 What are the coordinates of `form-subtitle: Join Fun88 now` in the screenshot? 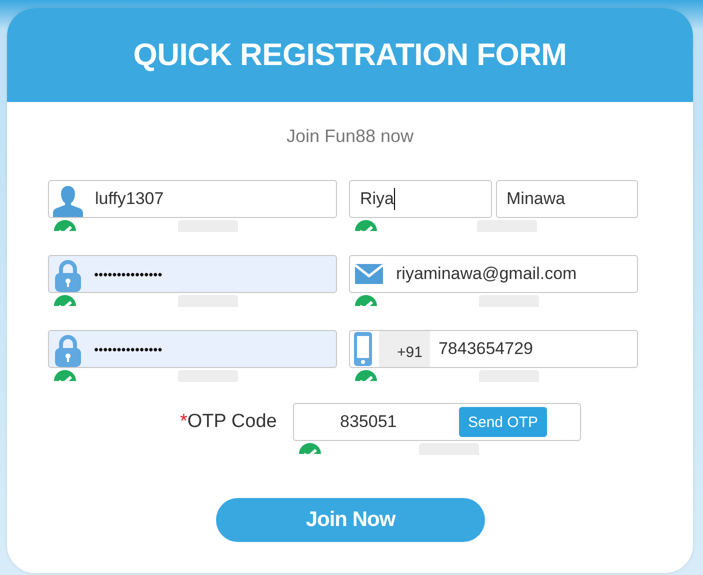 It's located at (350, 136).